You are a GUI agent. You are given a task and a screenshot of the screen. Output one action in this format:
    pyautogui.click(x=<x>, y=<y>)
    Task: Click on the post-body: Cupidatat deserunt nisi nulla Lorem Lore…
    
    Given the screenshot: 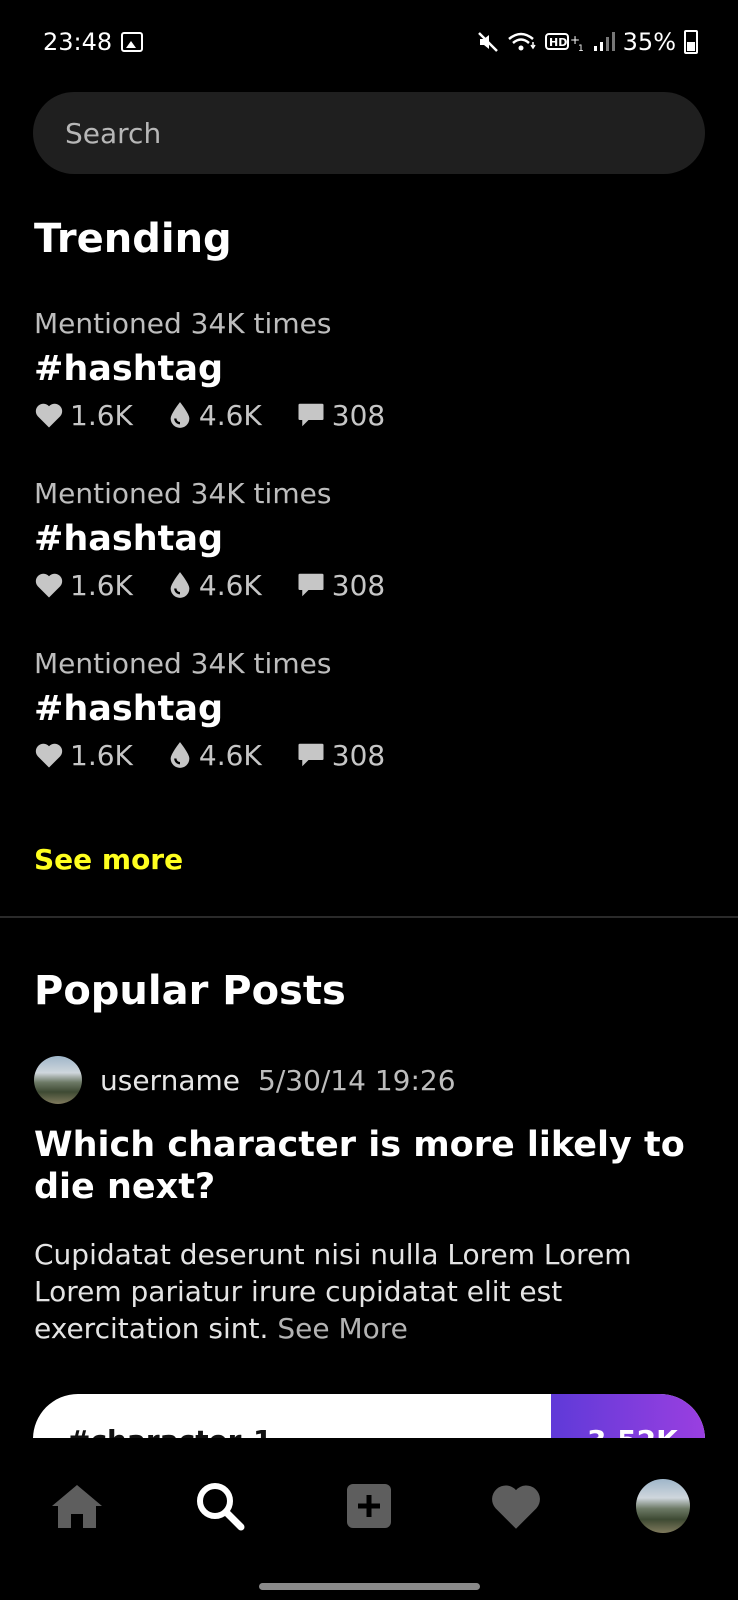 What is the action you would take?
    pyautogui.click(x=374, y=1291)
    